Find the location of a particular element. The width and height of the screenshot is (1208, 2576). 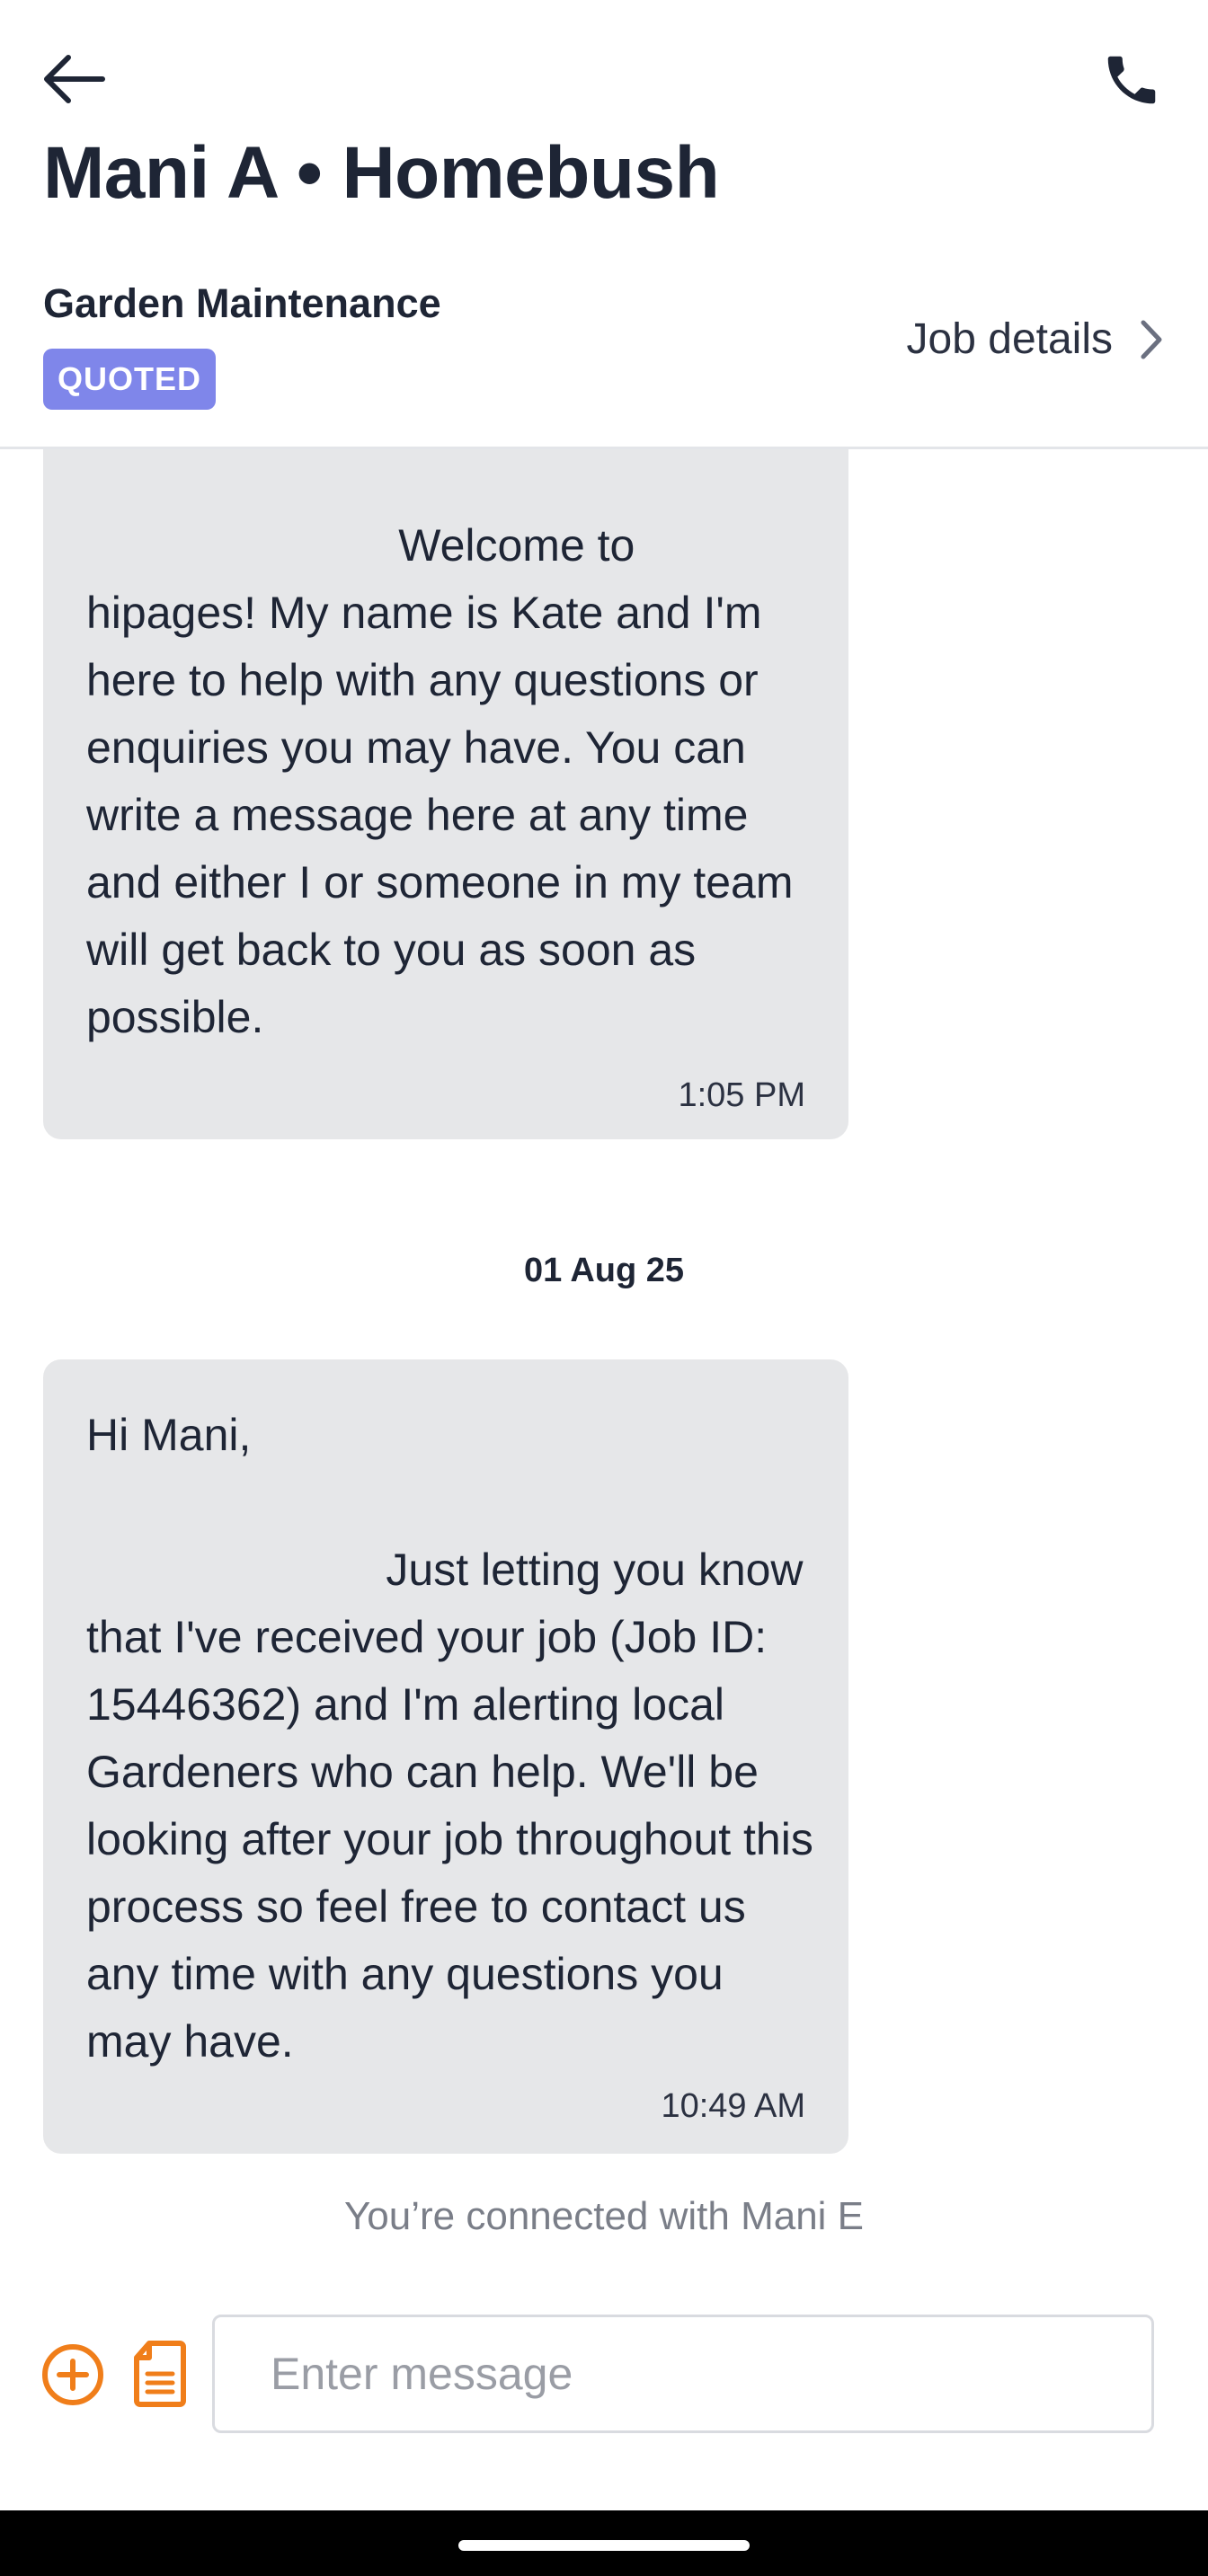

message-time: 1:05 PM is located at coordinates (741, 1095).